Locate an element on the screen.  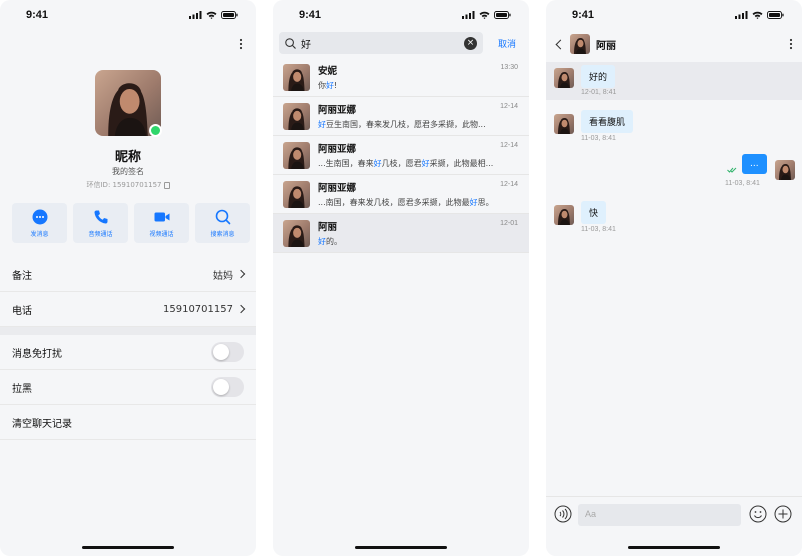
search-result-item: 阿丽亚娜 好豆生南国，春来发几枝，愿君多采撷，此物... 12-14 is located at coordinates (401, 116).